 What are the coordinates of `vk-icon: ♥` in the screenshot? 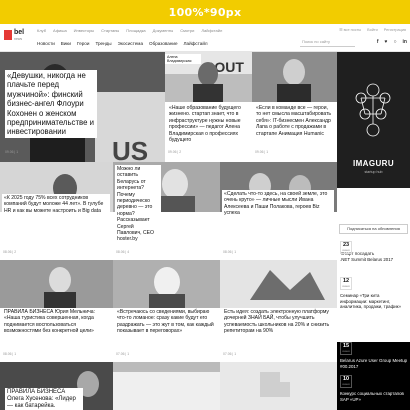 It's located at (386, 42).